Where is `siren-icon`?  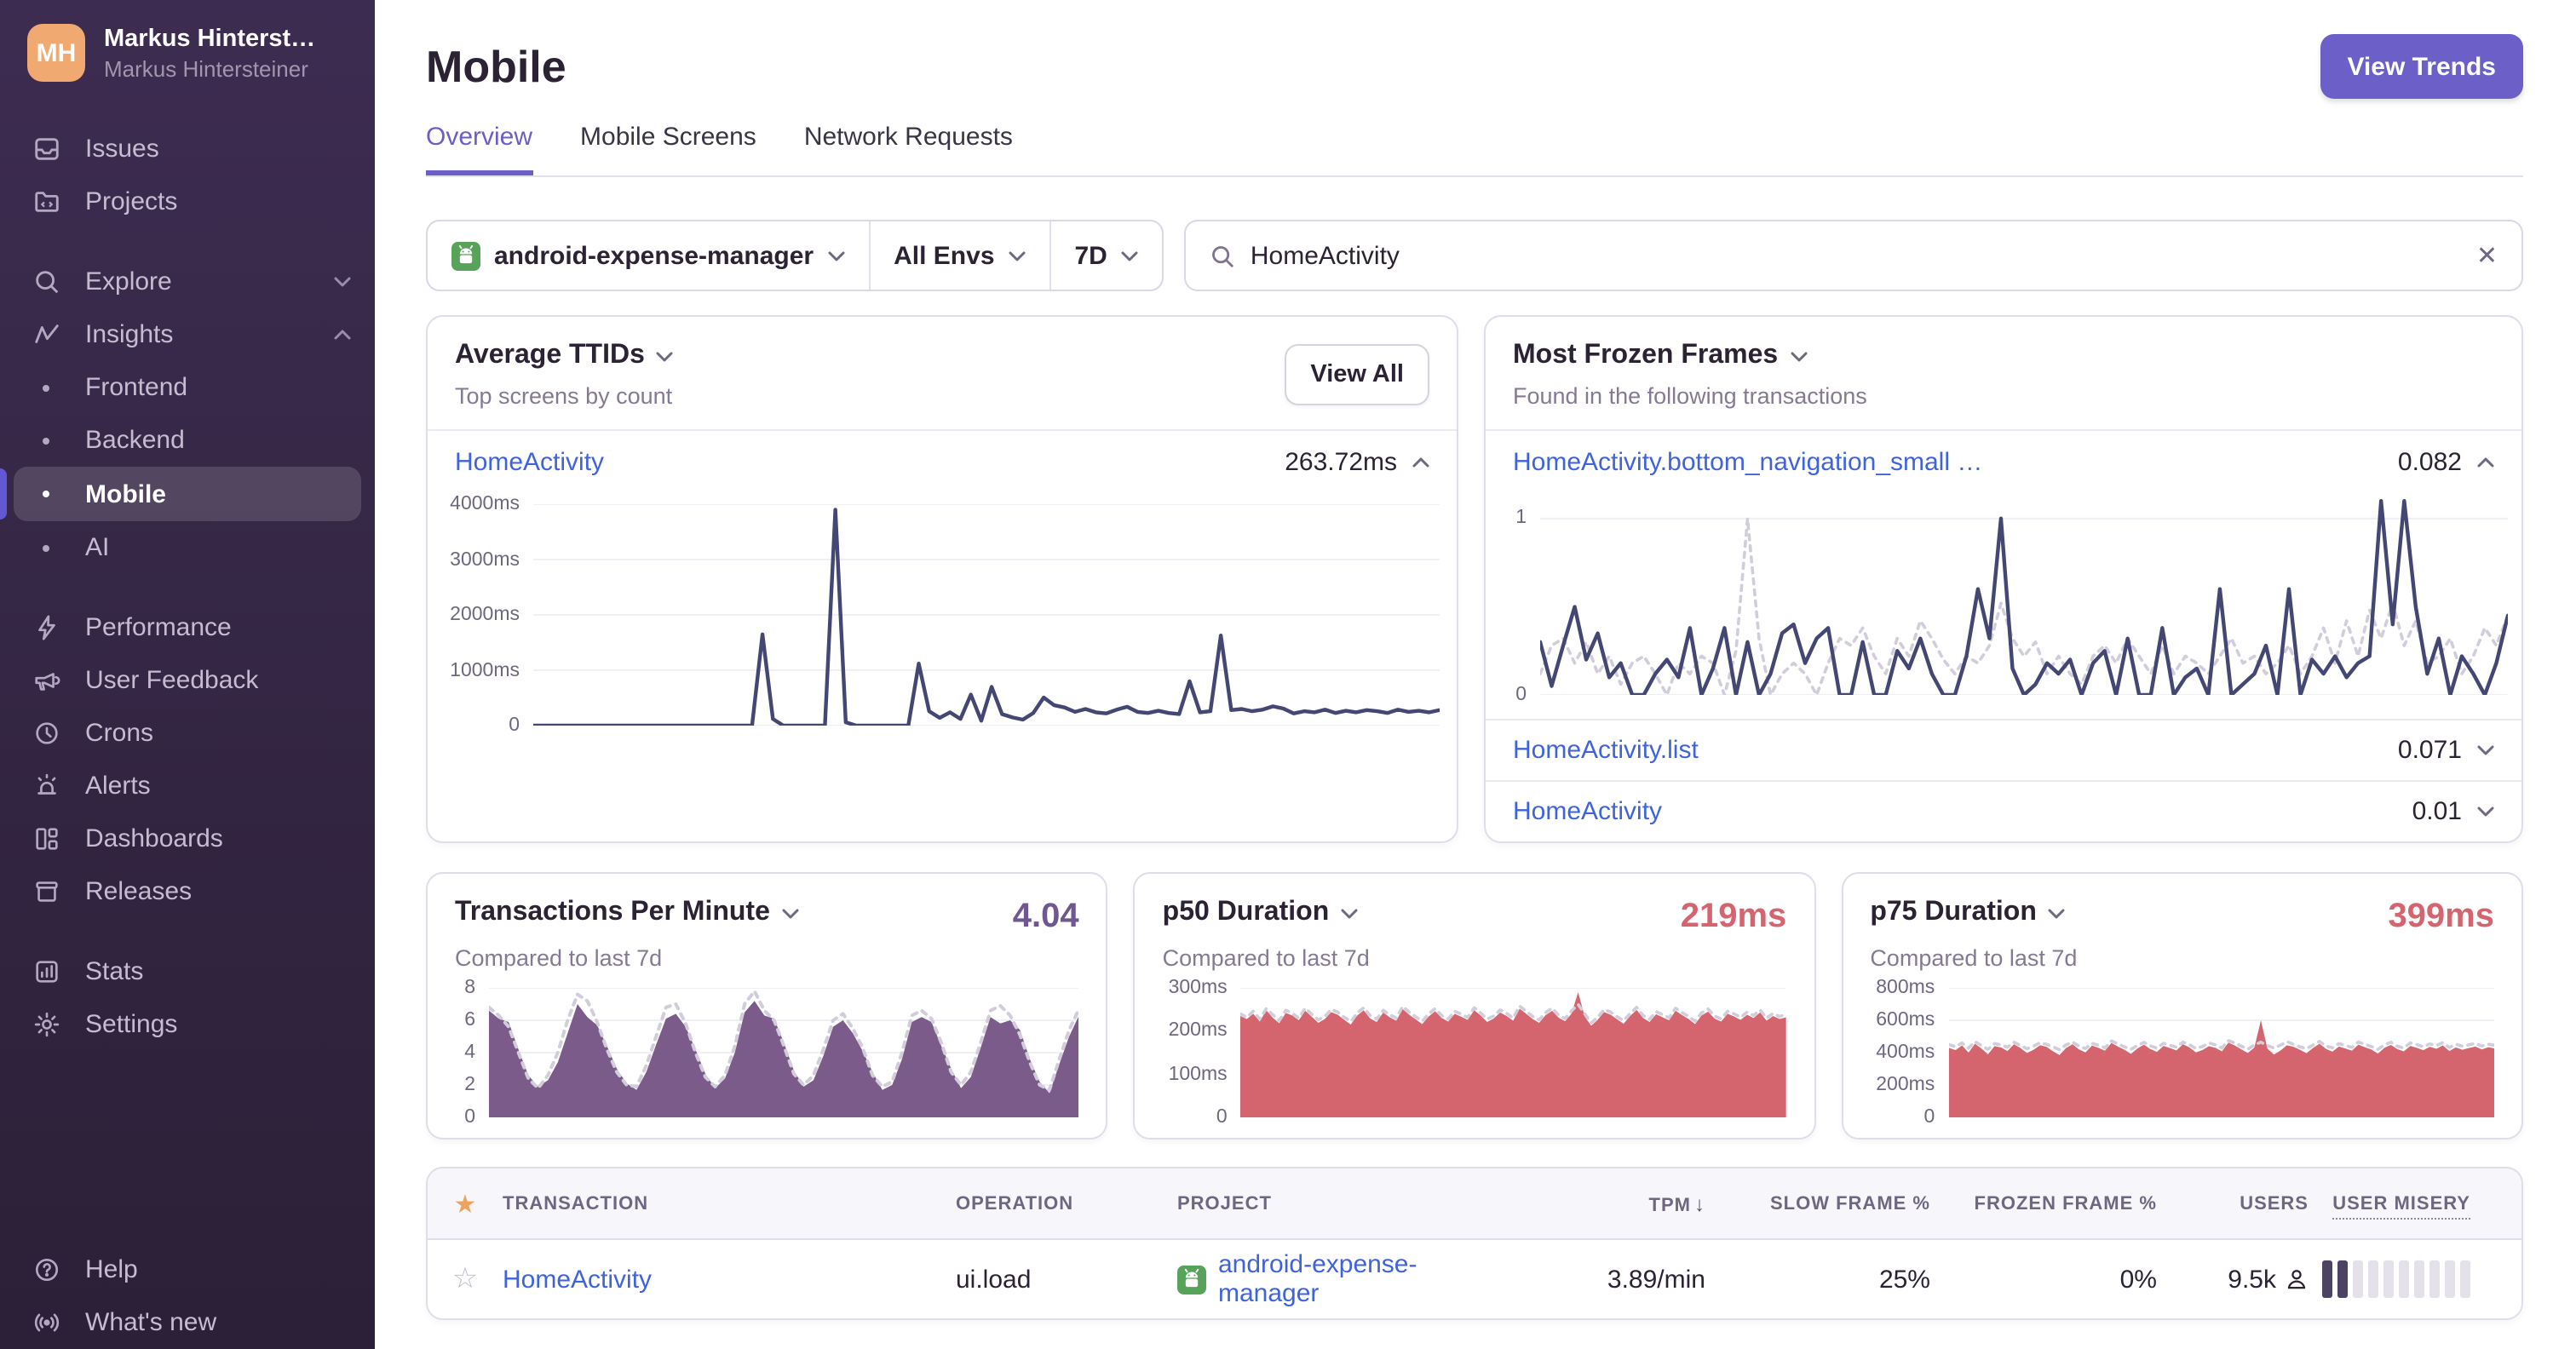 siren-icon is located at coordinates (46, 786).